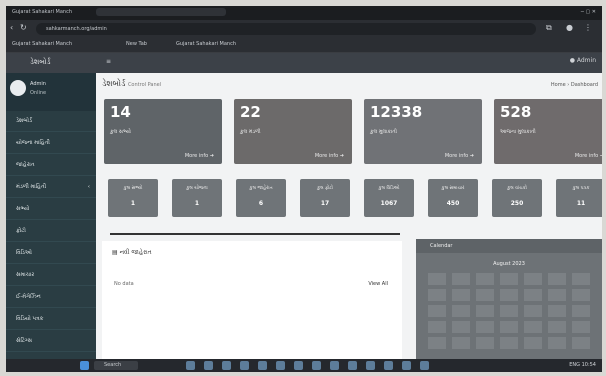  What do you see at coordinates (261, 198) in the screenshot?
I see `mini-stat-card: કુલ જાહેરાત 6` at bounding box center [261, 198].